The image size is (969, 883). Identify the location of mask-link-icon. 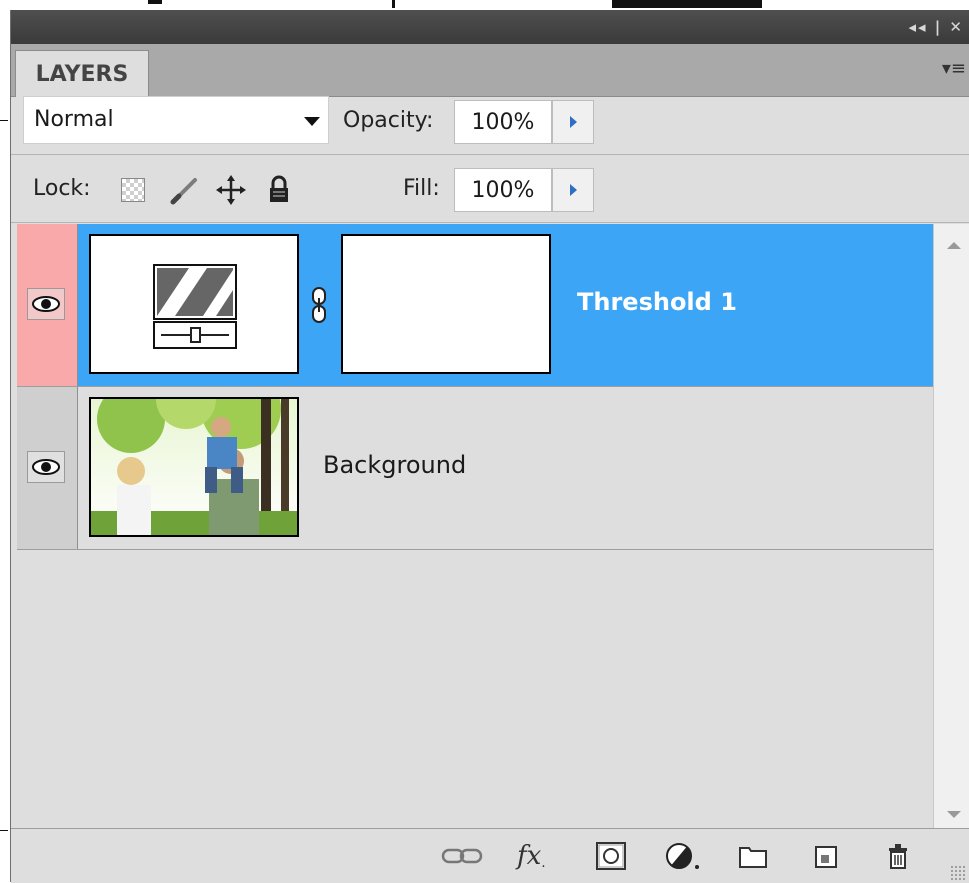
(319, 306).